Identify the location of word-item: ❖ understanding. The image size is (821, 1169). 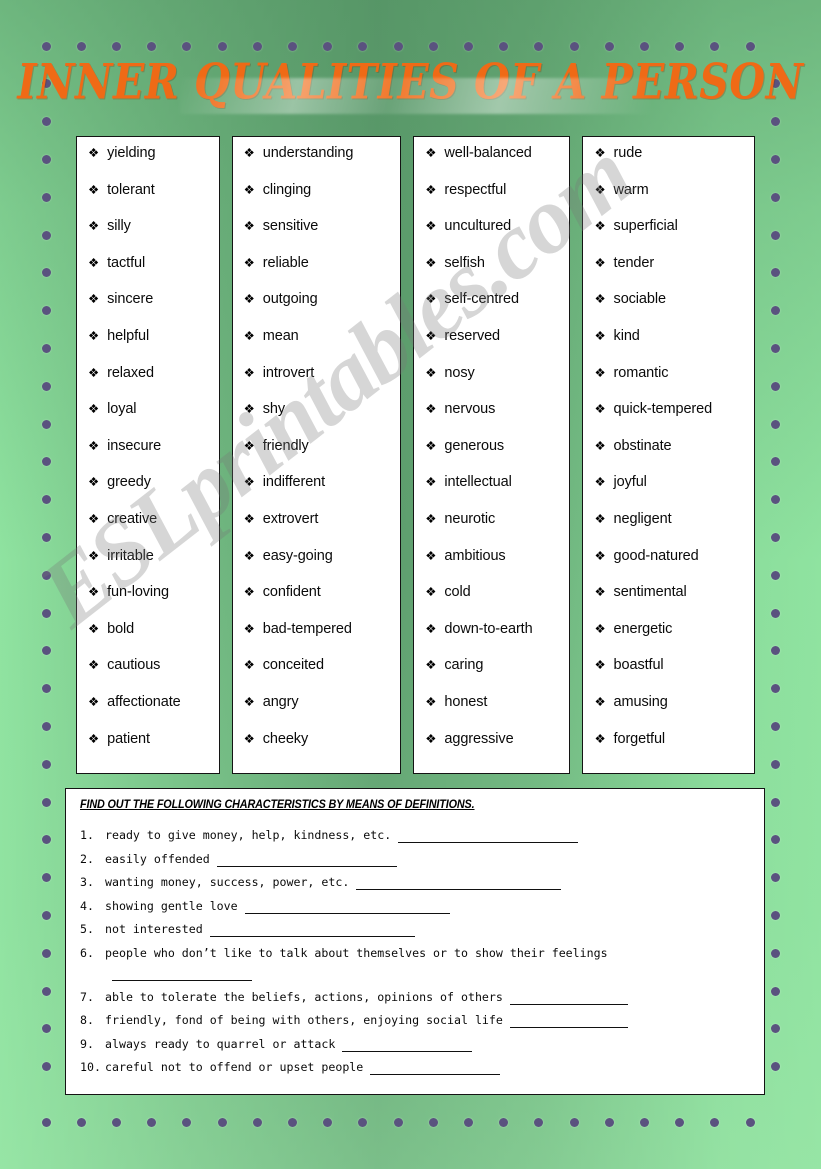
(317, 163).